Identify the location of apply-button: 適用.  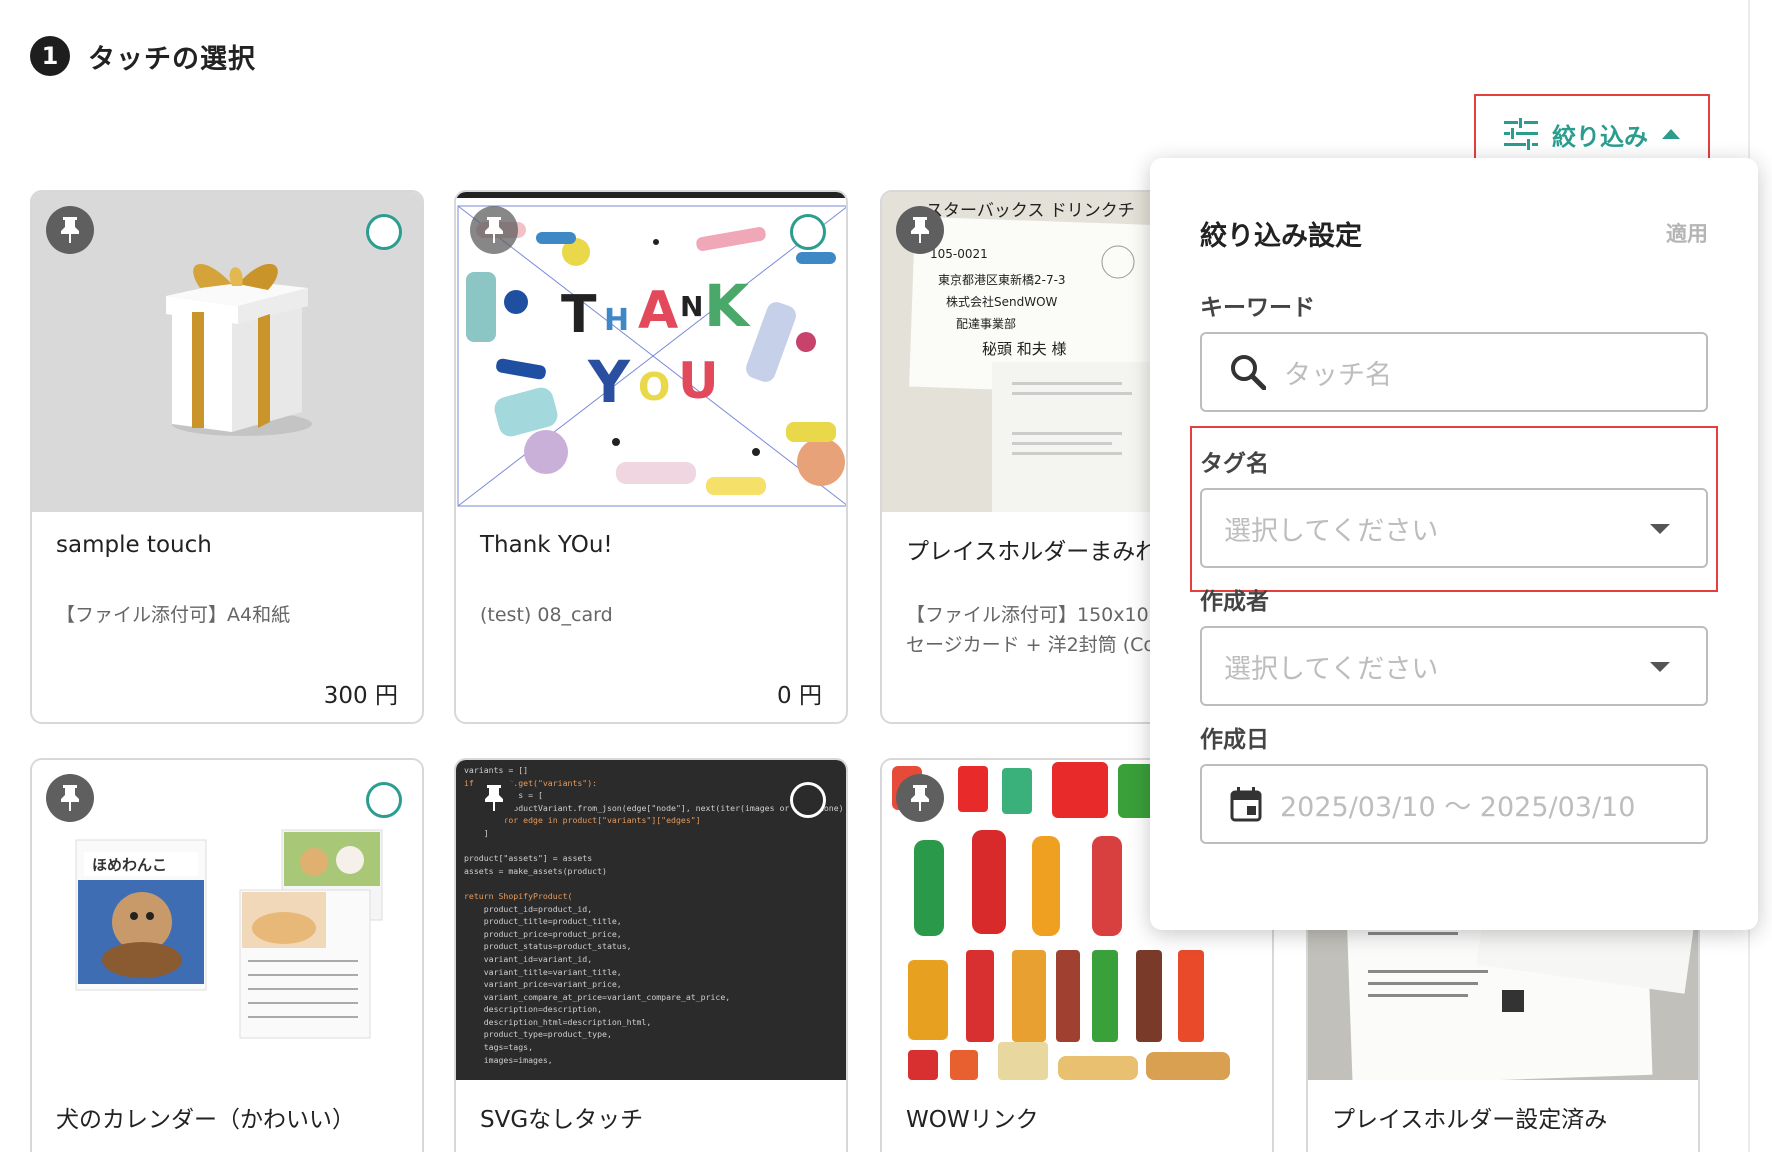
(1687, 233).